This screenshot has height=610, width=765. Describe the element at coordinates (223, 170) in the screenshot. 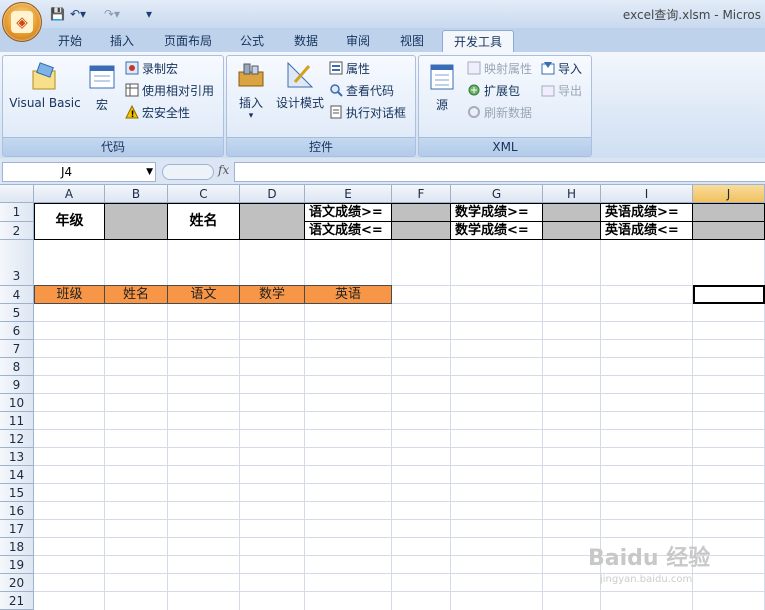

I see `insert-function-icon: fx` at that location.